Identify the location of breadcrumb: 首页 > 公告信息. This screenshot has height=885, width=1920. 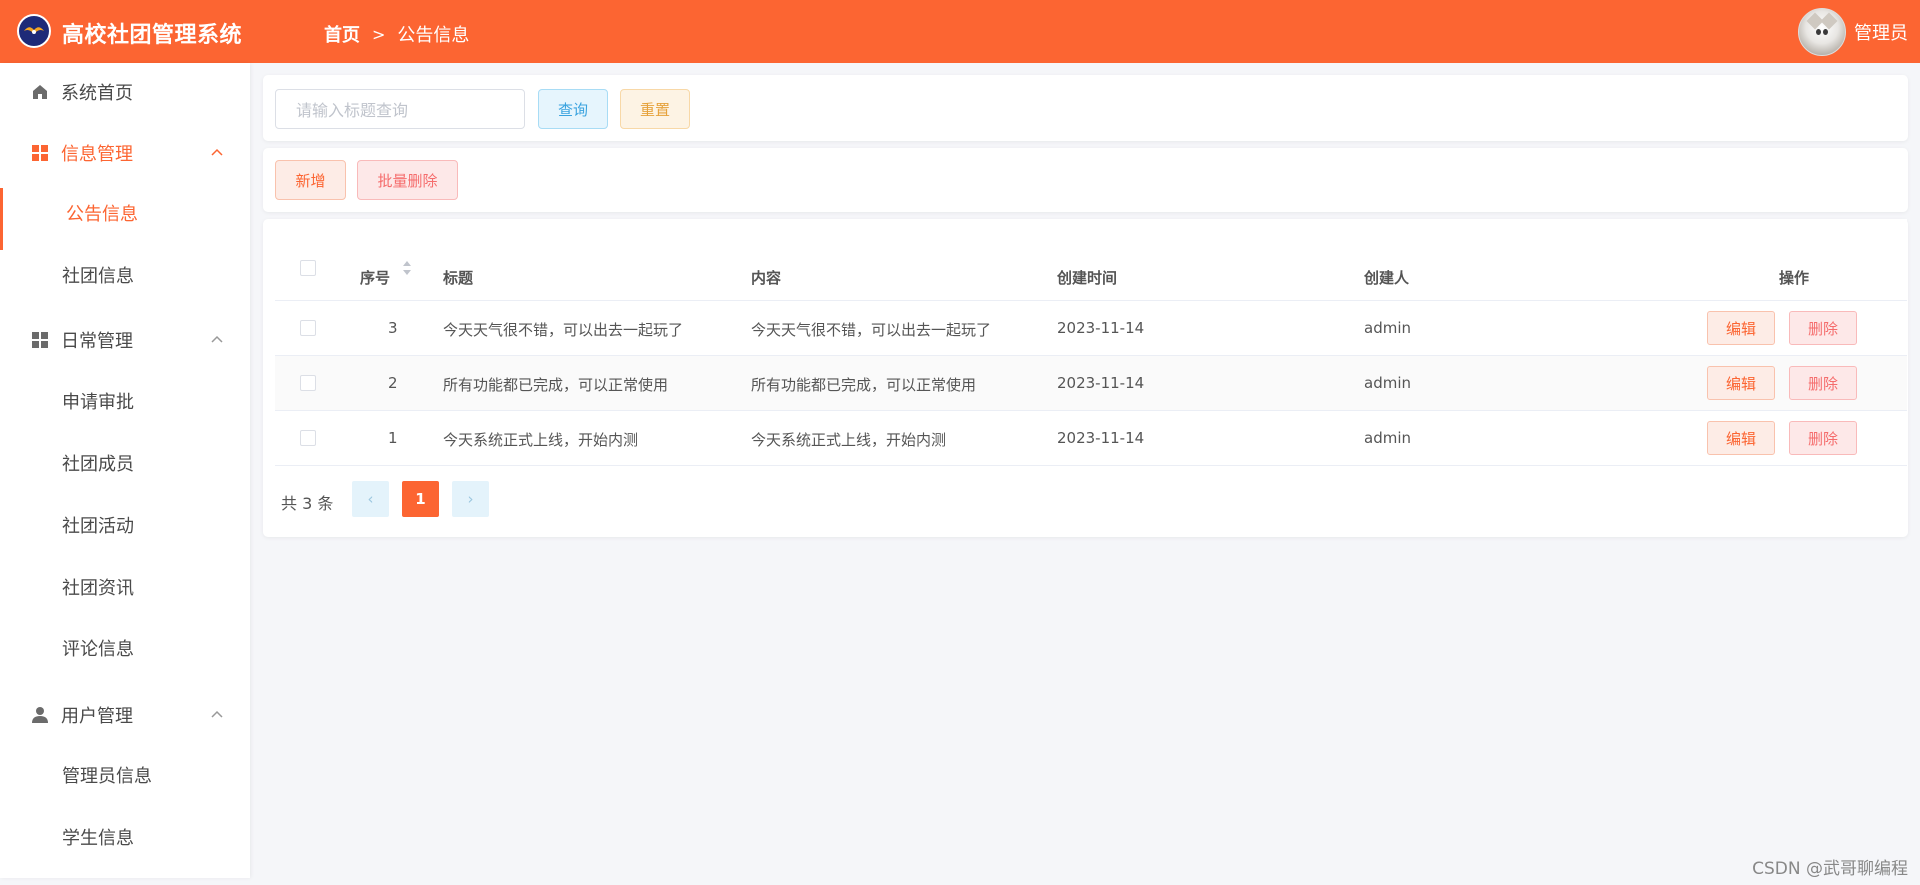
(396, 34).